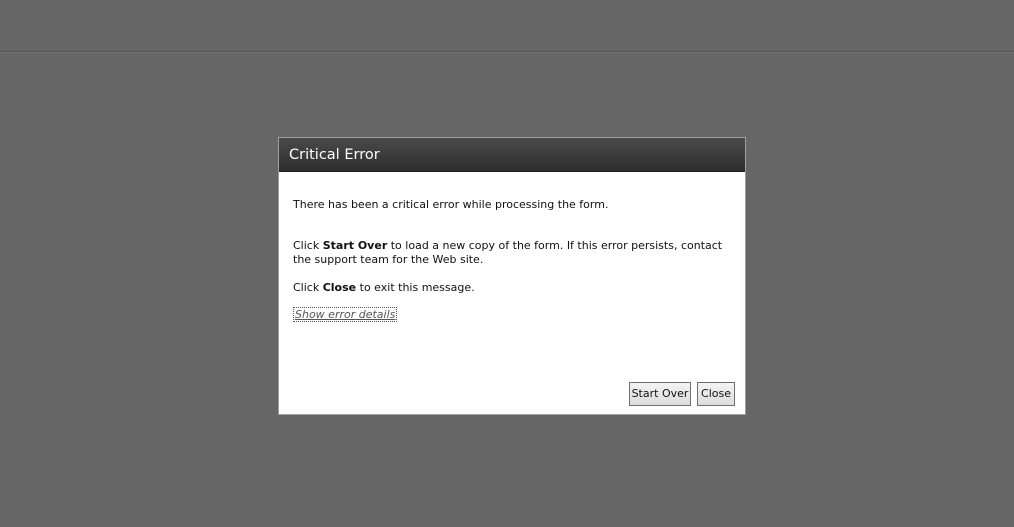 This screenshot has width=1014, height=527. I want to click on dialog-title: Critical Error, so click(512, 155).